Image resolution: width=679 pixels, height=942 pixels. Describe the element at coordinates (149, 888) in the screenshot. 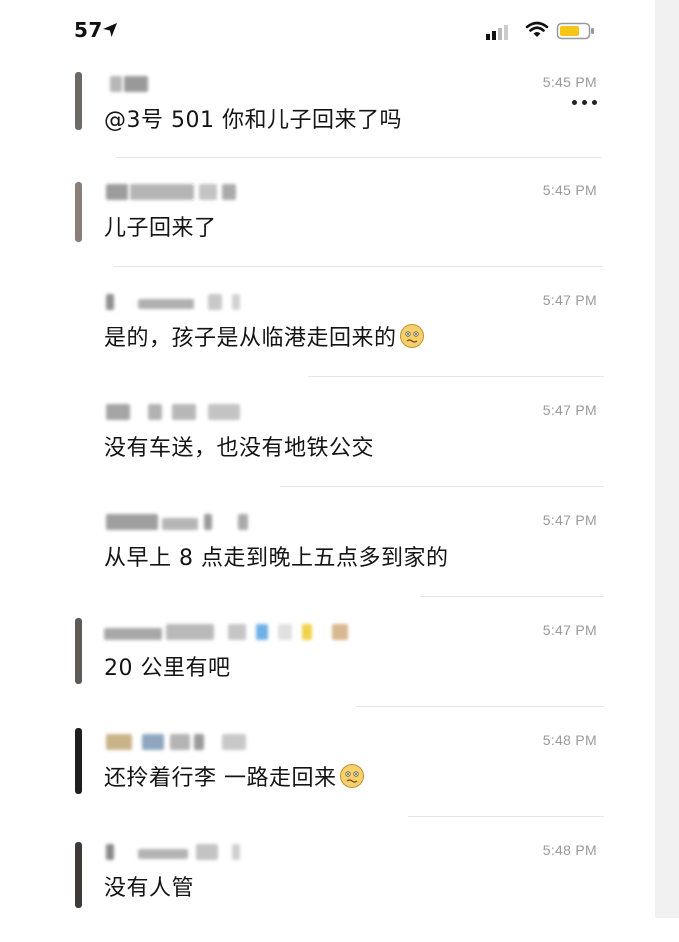

I see `message-text: 没有人管` at that location.